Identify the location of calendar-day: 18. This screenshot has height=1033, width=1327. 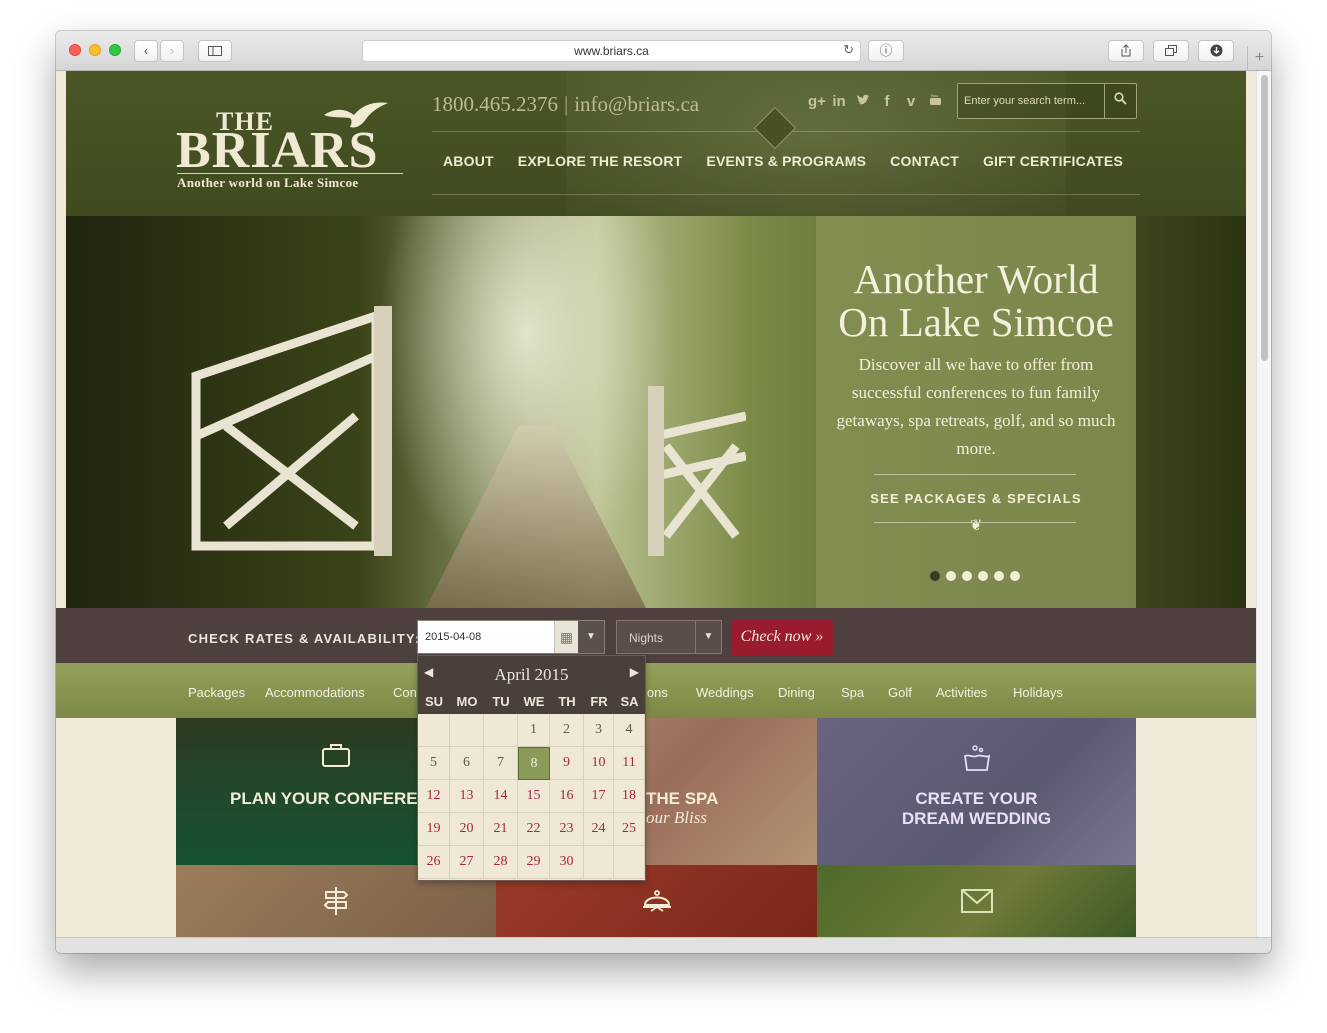
(629, 796).